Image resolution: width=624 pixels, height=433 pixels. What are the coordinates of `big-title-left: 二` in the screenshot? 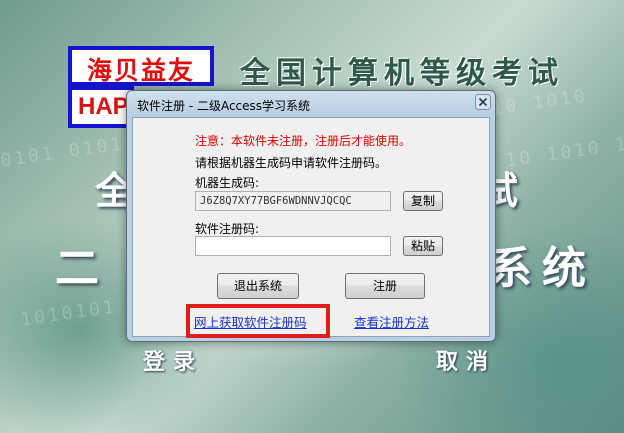 It's located at (77, 268).